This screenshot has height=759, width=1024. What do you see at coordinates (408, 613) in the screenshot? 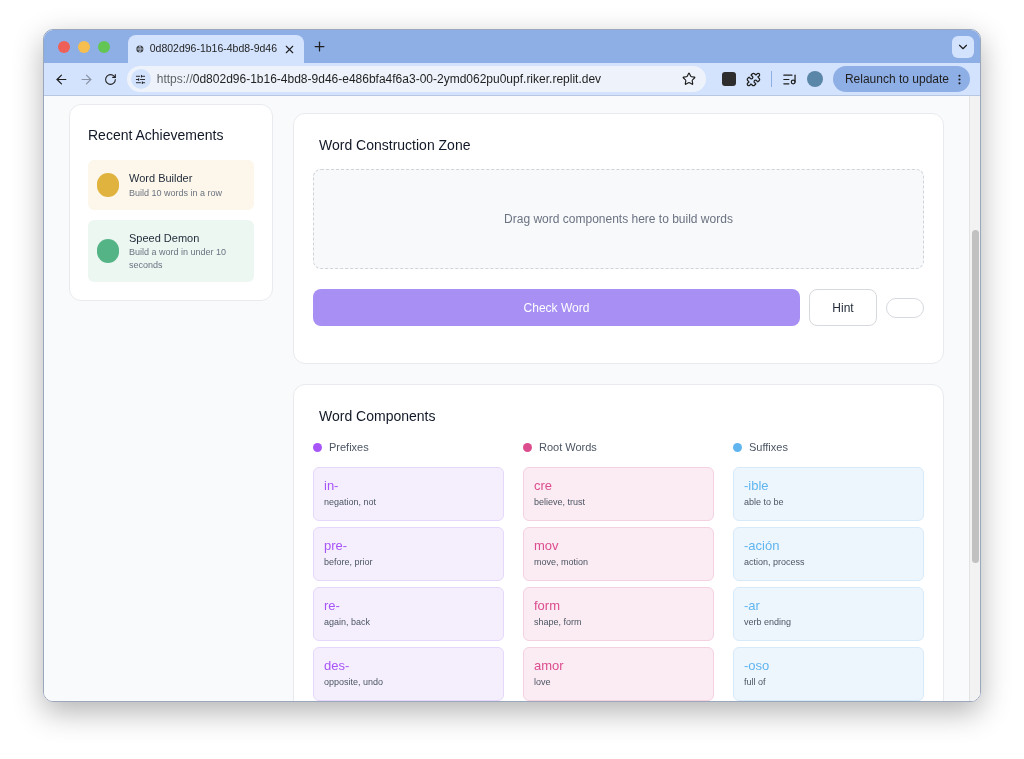
I see `component-tile: re- again, back` at bounding box center [408, 613].